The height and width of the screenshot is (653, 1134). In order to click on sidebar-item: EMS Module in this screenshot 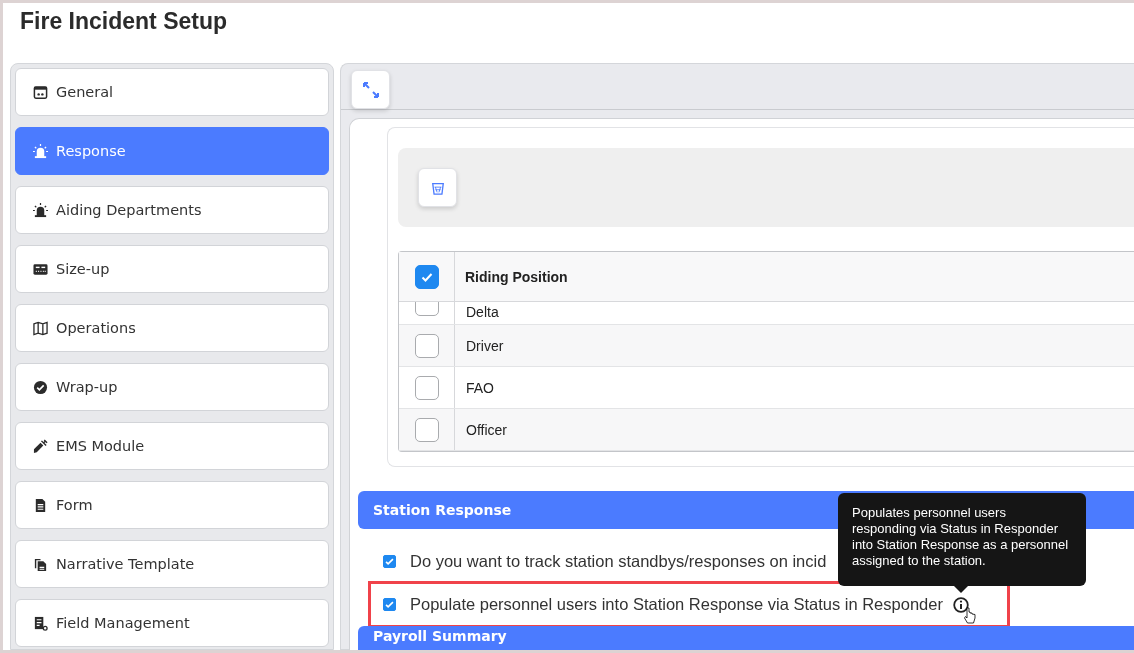, I will do `click(172, 446)`.